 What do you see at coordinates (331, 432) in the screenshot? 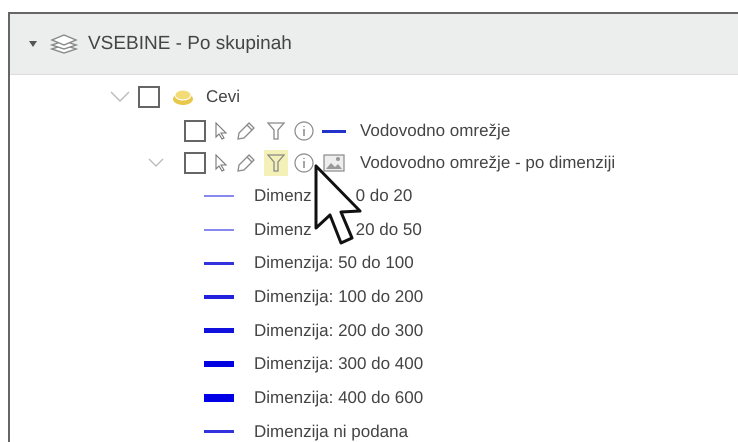
I see `legend-label: Dimenzija ni podana` at bounding box center [331, 432].